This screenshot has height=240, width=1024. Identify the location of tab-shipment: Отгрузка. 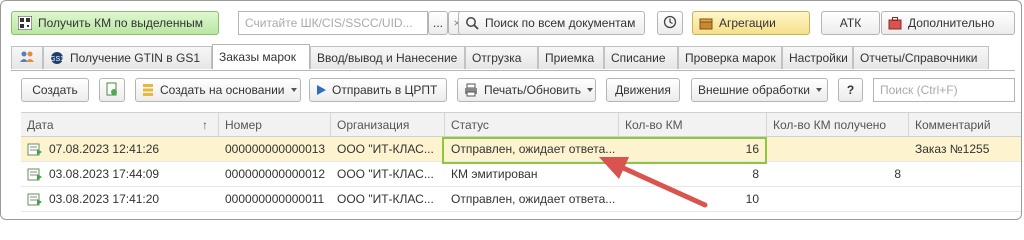
(501, 57).